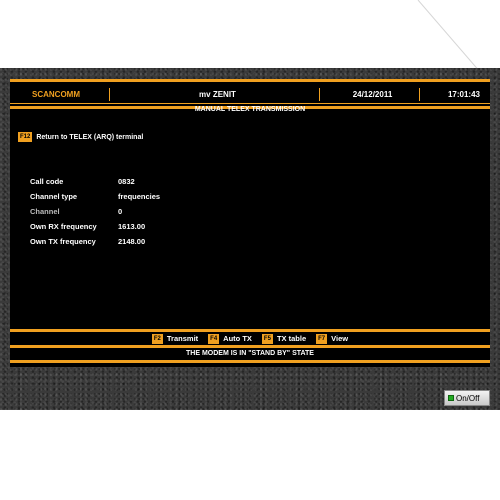 The height and width of the screenshot is (500, 500). I want to click on power-button: On/Off, so click(467, 398).